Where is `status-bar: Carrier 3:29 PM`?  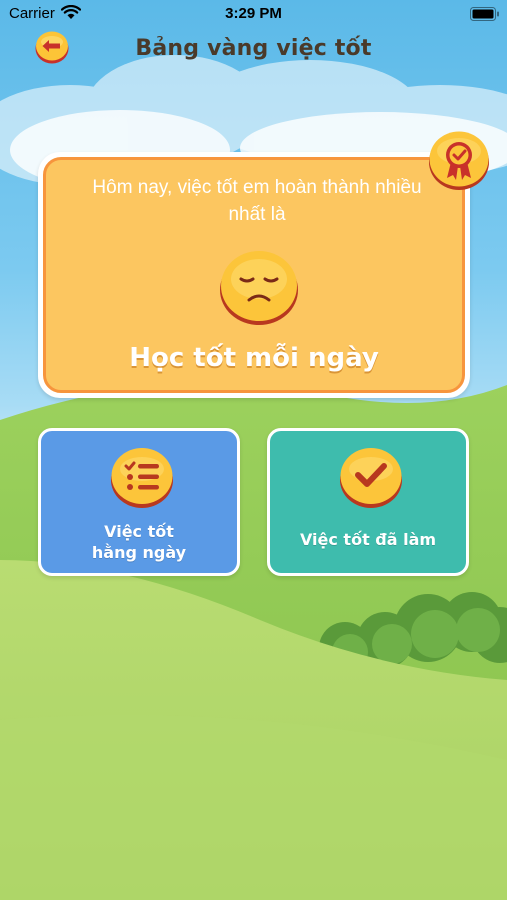
status-bar: Carrier 3:29 PM is located at coordinates (253, 14).